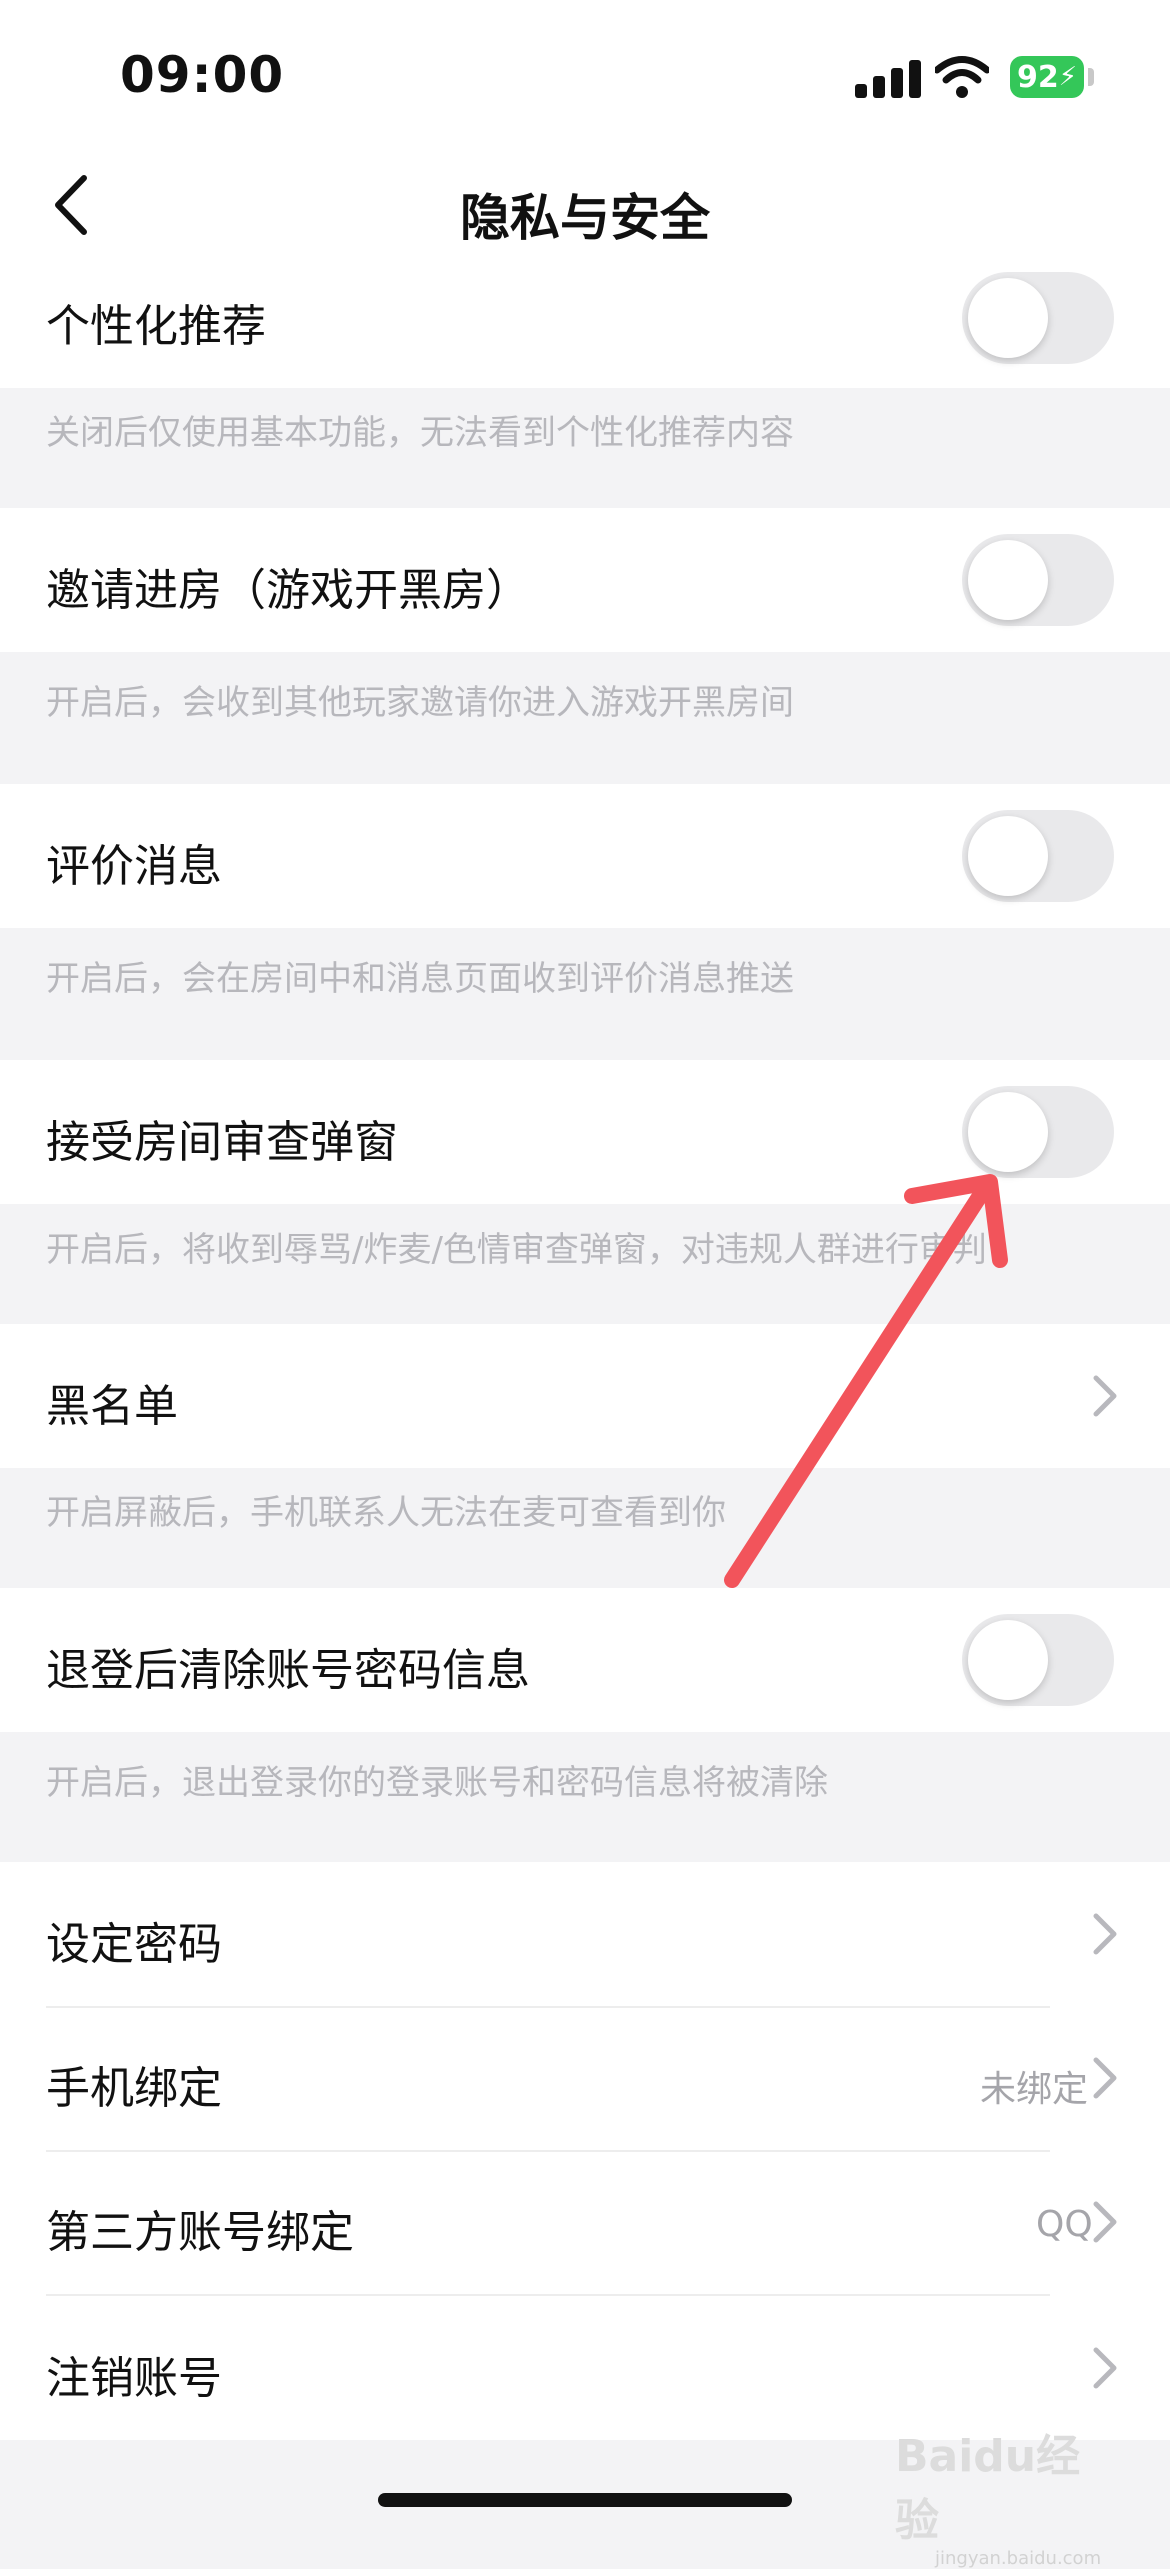  I want to click on room-review-popup-toggle, so click(1038, 1132).